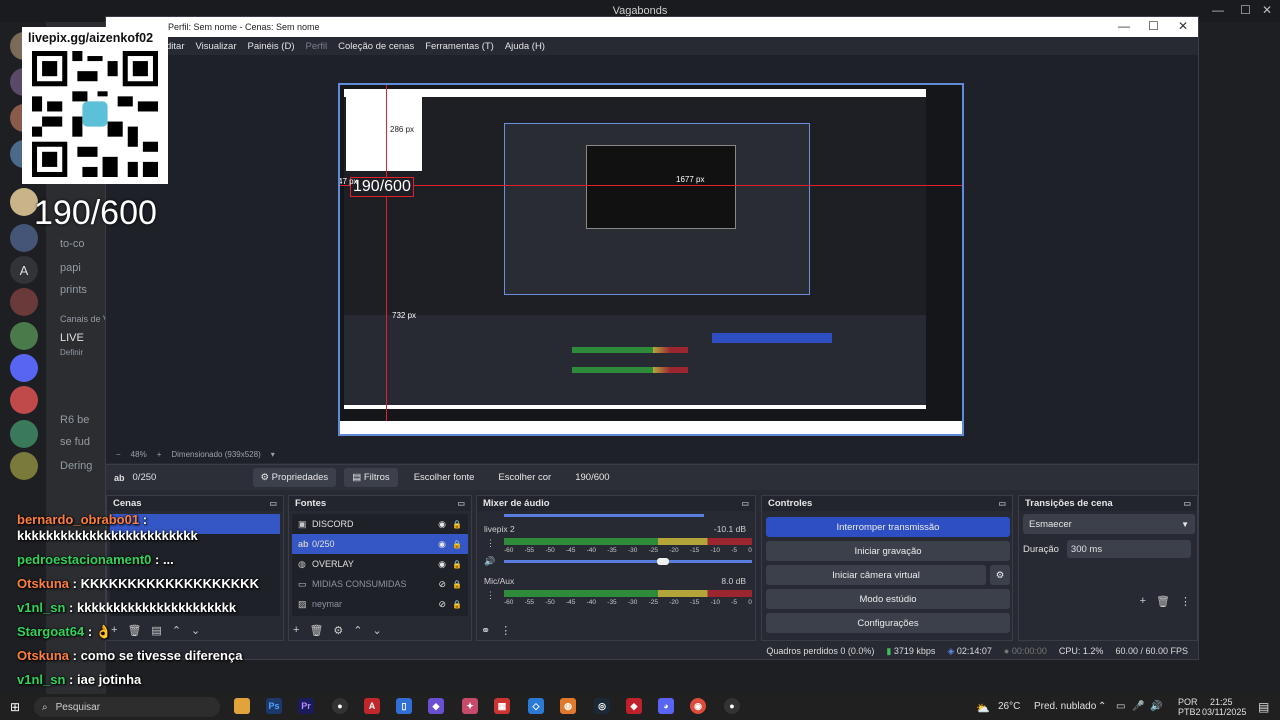 The height and width of the screenshot is (720, 1280). Describe the element at coordinates (76, 466) in the screenshot. I see `channel-item: Dering` at that location.